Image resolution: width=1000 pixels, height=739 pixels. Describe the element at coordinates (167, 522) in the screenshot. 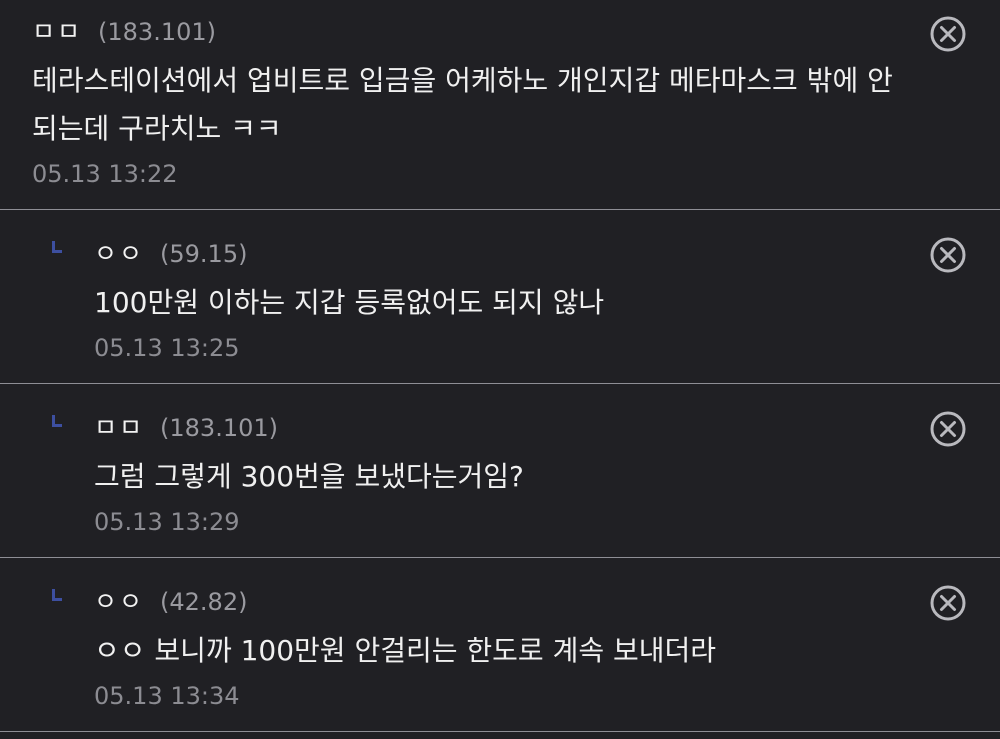

I see `comment-timestamp: 05.13 13:29` at that location.